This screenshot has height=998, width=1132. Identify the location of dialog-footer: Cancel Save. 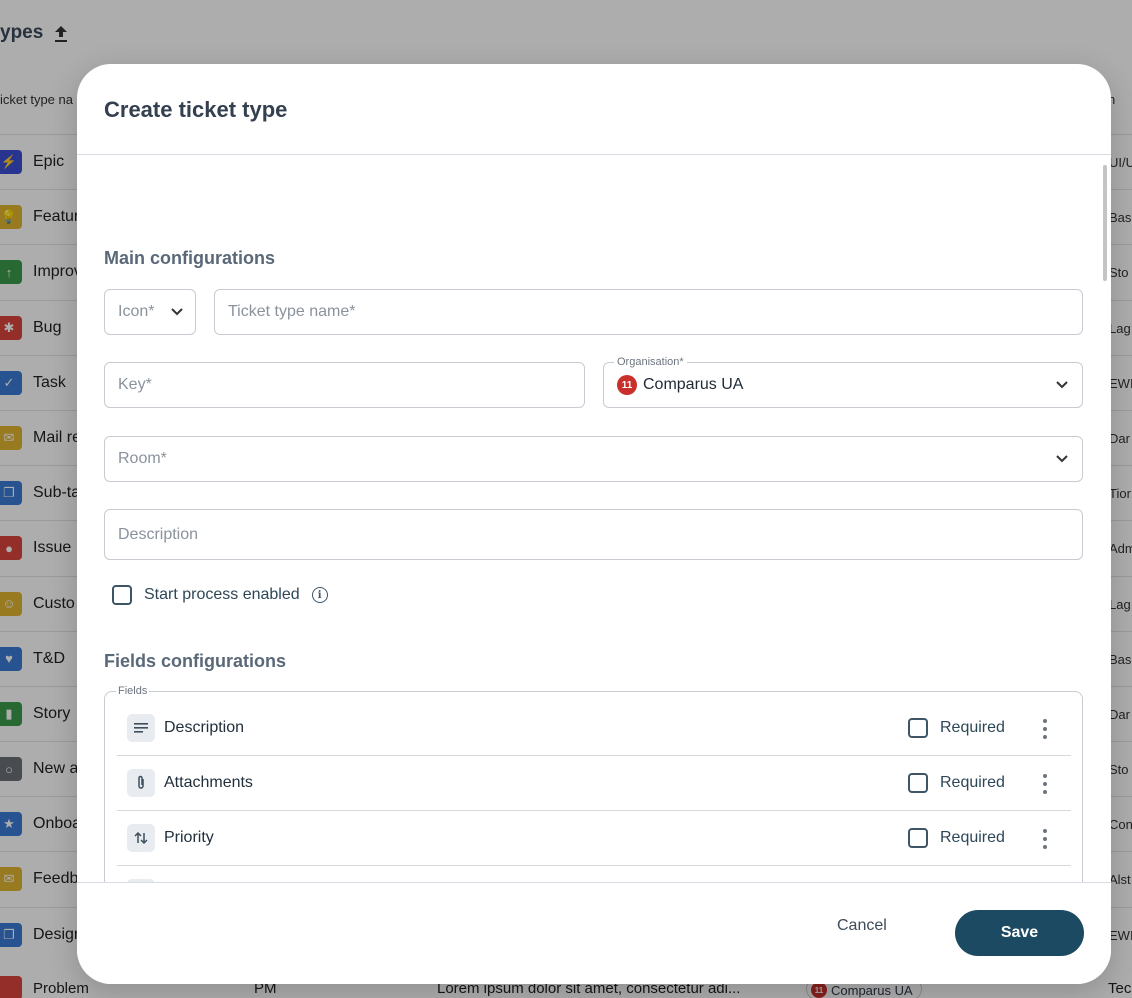
(594, 933).